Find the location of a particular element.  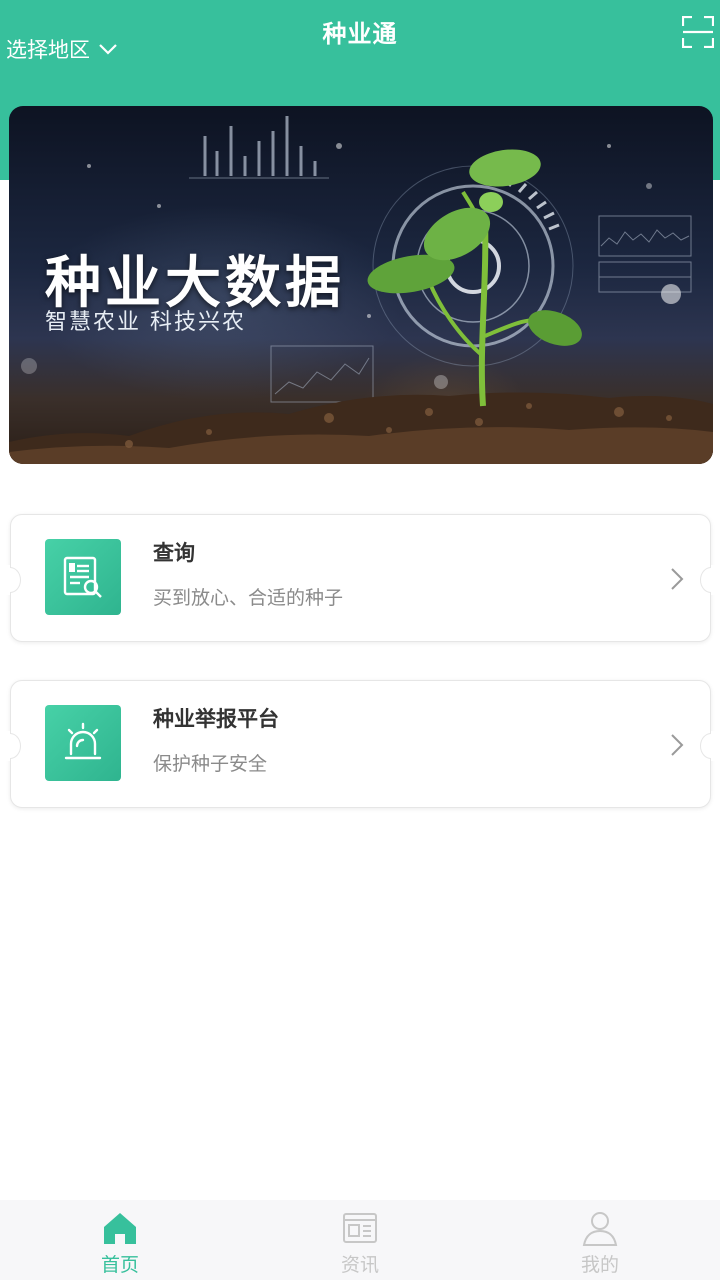

alarm-icon is located at coordinates (83, 743).